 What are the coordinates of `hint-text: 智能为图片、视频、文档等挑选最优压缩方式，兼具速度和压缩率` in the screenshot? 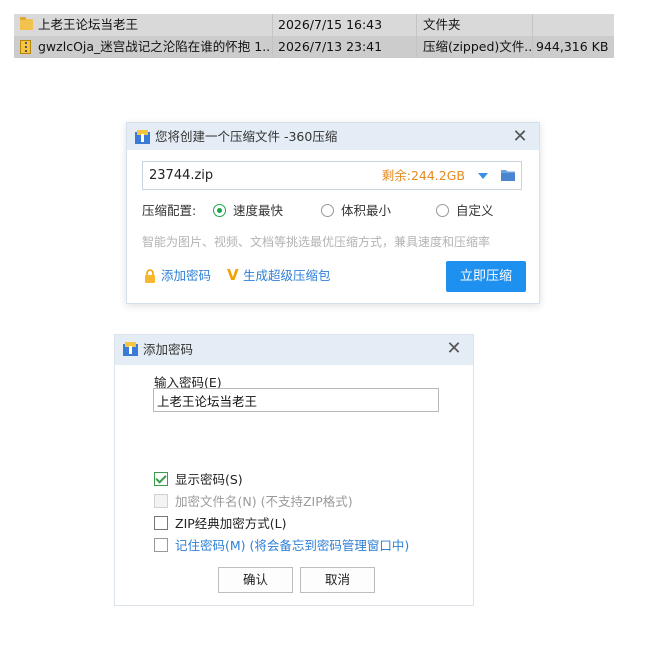 It's located at (316, 242).